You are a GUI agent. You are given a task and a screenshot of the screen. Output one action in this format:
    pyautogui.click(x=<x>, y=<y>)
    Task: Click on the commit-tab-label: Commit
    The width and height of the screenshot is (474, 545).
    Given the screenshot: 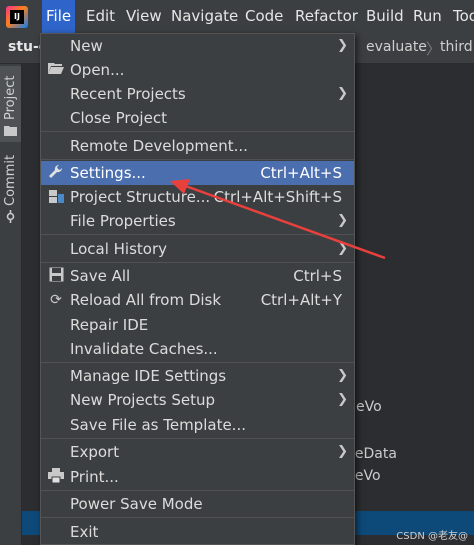 What is the action you would take?
    pyautogui.click(x=10, y=180)
    